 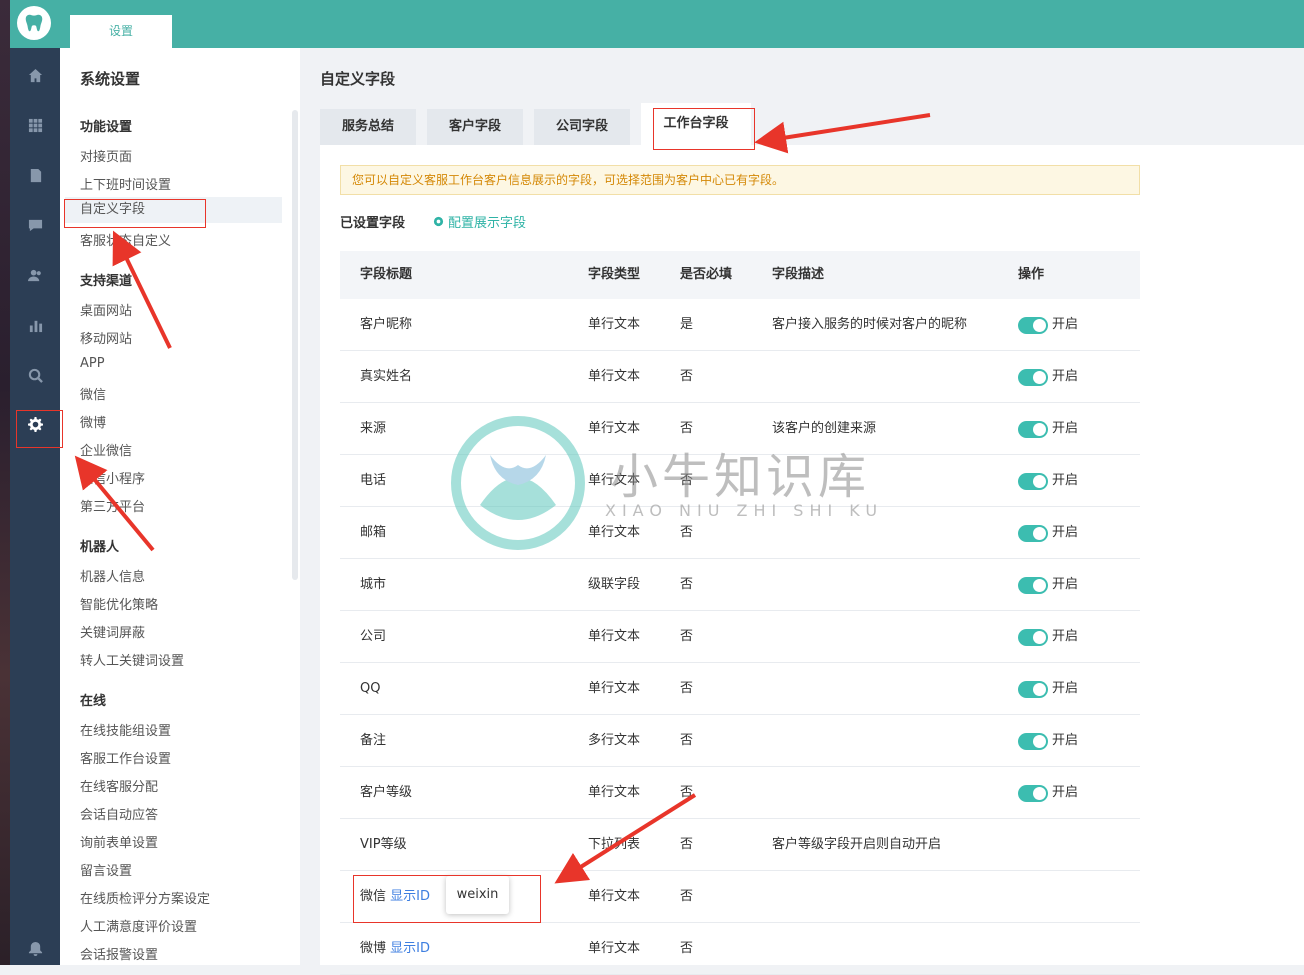 I want to click on sidebar-item: 在线技能组设置, so click(x=125, y=729).